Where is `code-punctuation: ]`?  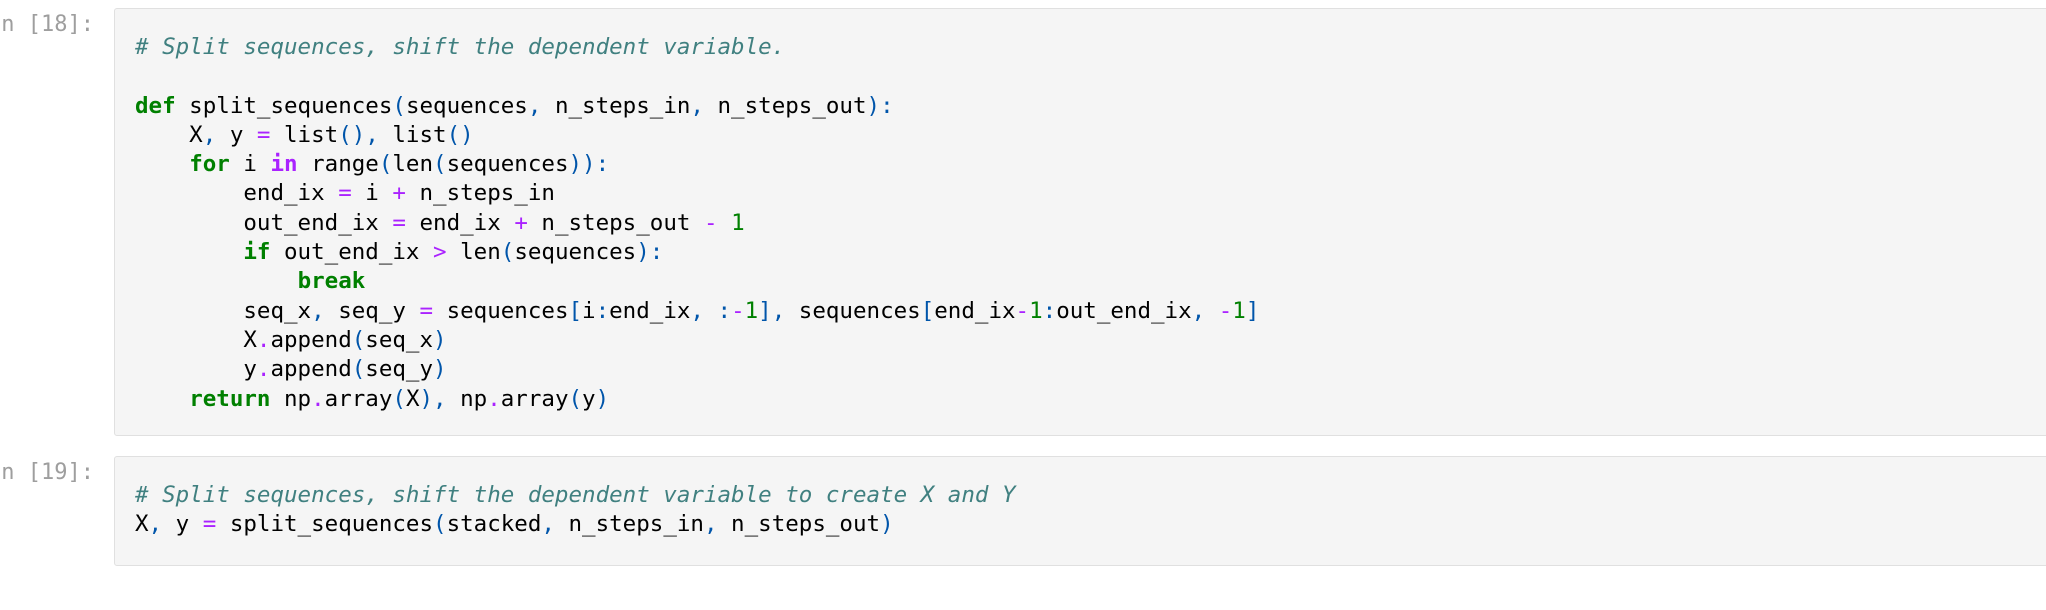 code-punctuation: ] is located at coordinates (1252, 310).